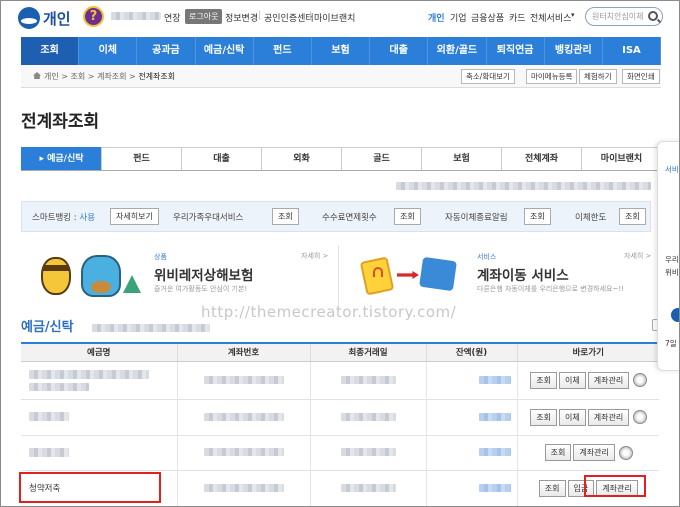 This screenshot has height=507, width=680. I want to click on nav-item-forex: 외환/골드, so click(457, 51).